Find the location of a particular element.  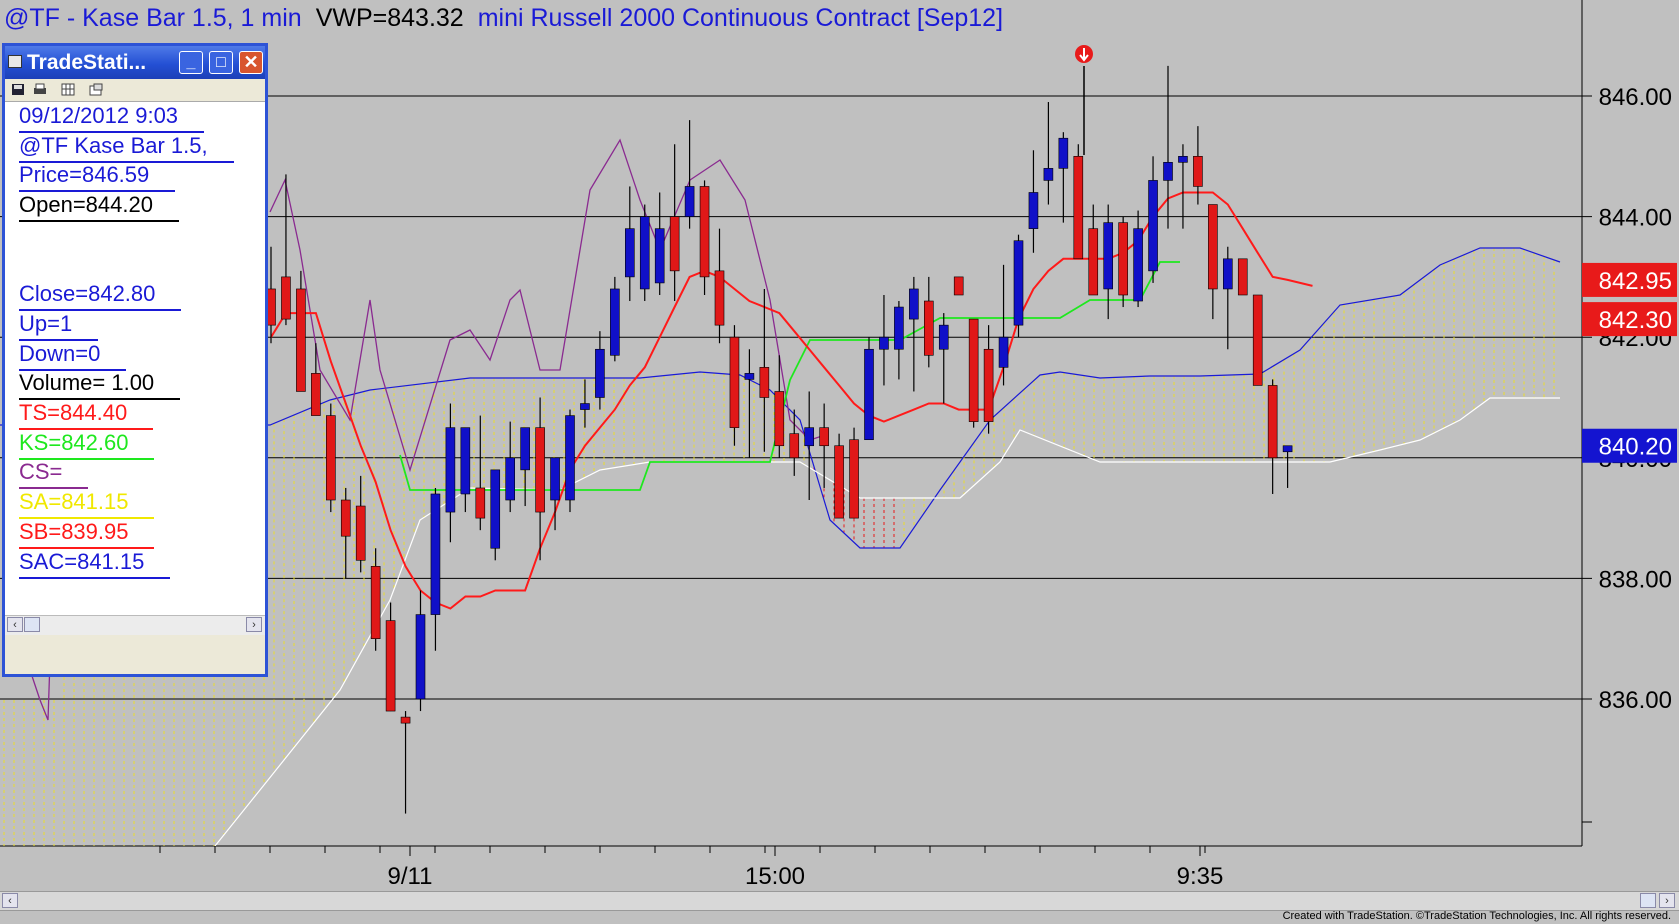

chart-scrollbar: ‹ › is located at coordinates (839, 901).